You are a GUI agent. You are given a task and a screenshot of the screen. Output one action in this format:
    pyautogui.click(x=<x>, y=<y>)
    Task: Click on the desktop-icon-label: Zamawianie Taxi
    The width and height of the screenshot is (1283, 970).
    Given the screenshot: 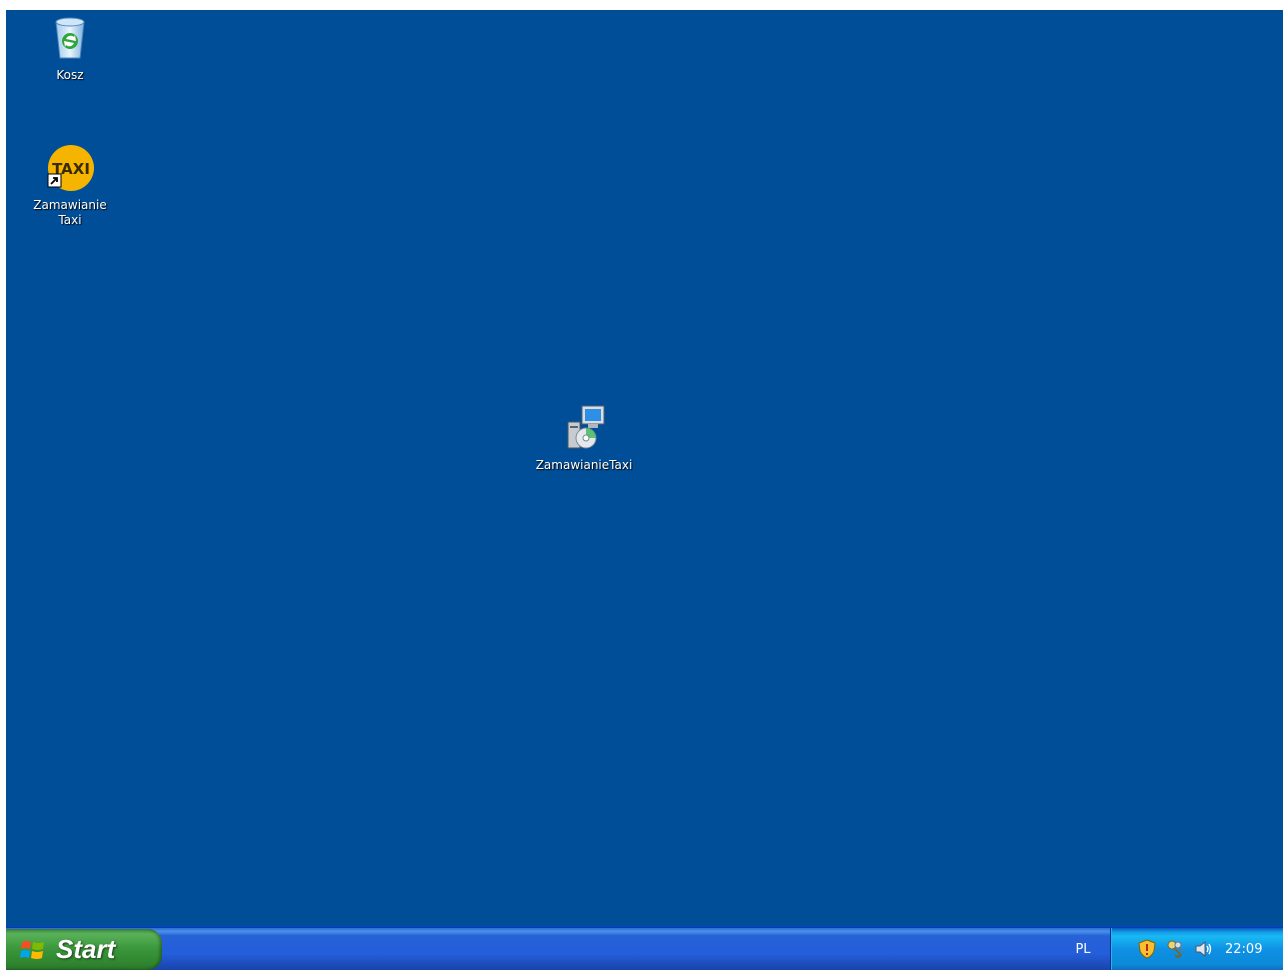 What is the action you would take?
    pyautogui.click(x=70, y=212)
    